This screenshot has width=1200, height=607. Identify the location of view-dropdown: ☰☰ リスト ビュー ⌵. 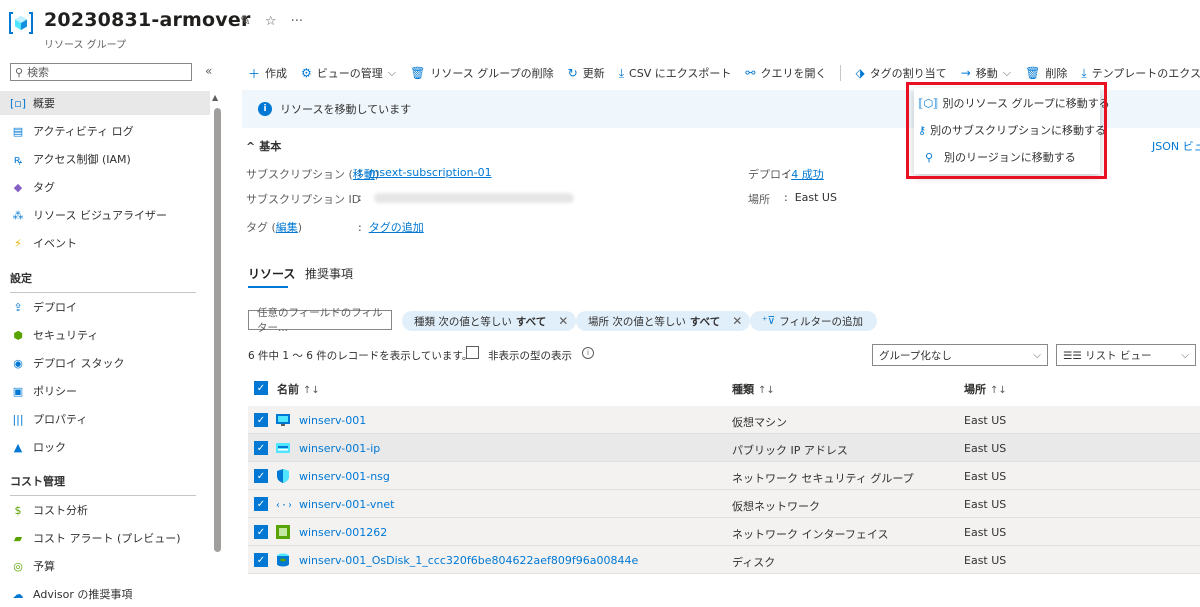
(1126, 355).